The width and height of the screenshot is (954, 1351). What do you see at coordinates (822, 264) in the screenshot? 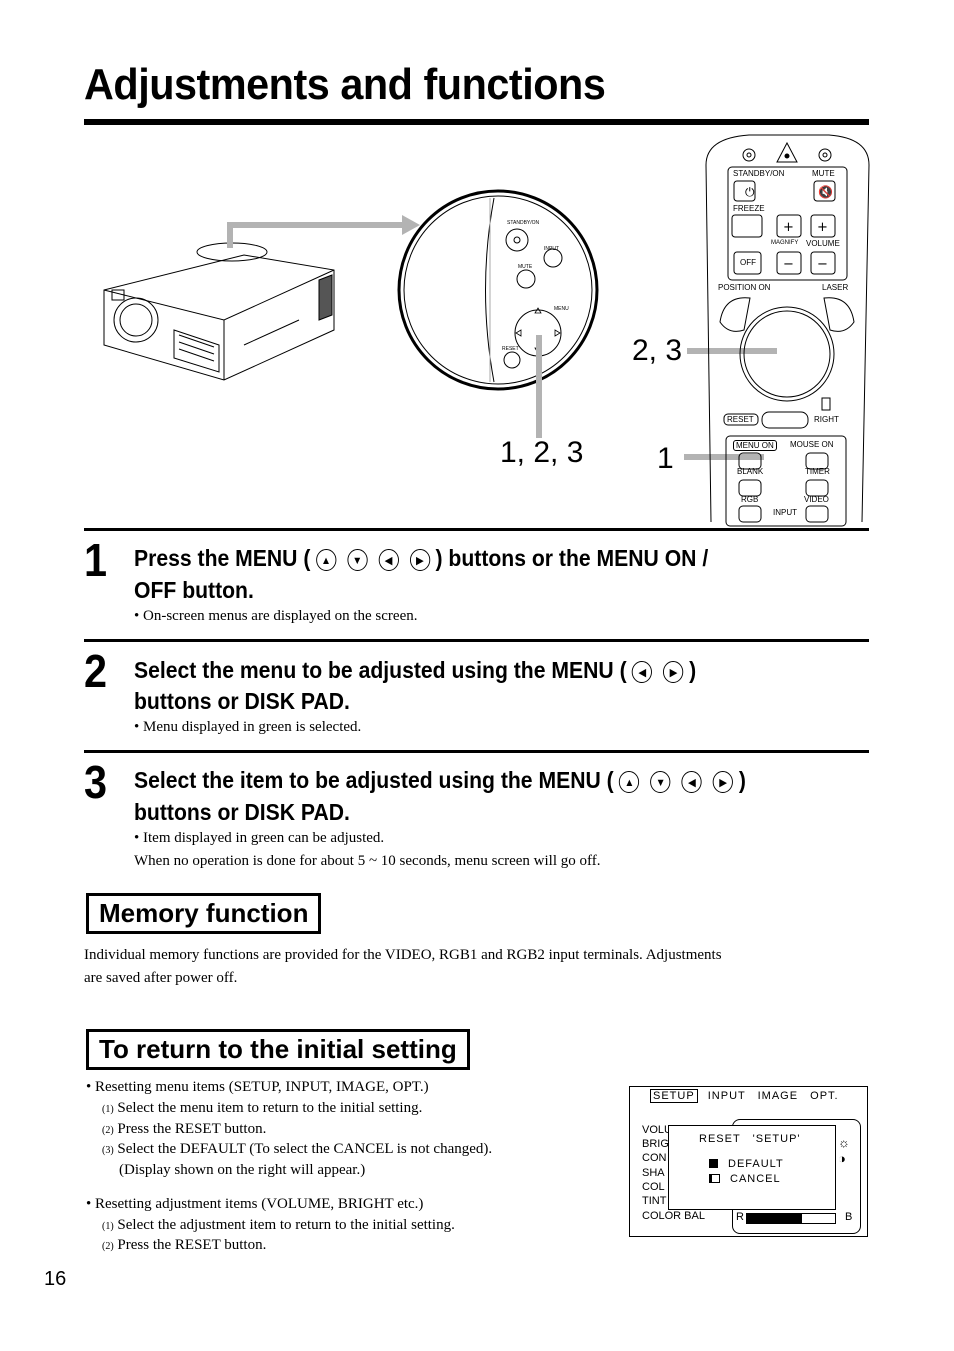
I see `volume-minus-icon: −` at bounding box center [822, 264].